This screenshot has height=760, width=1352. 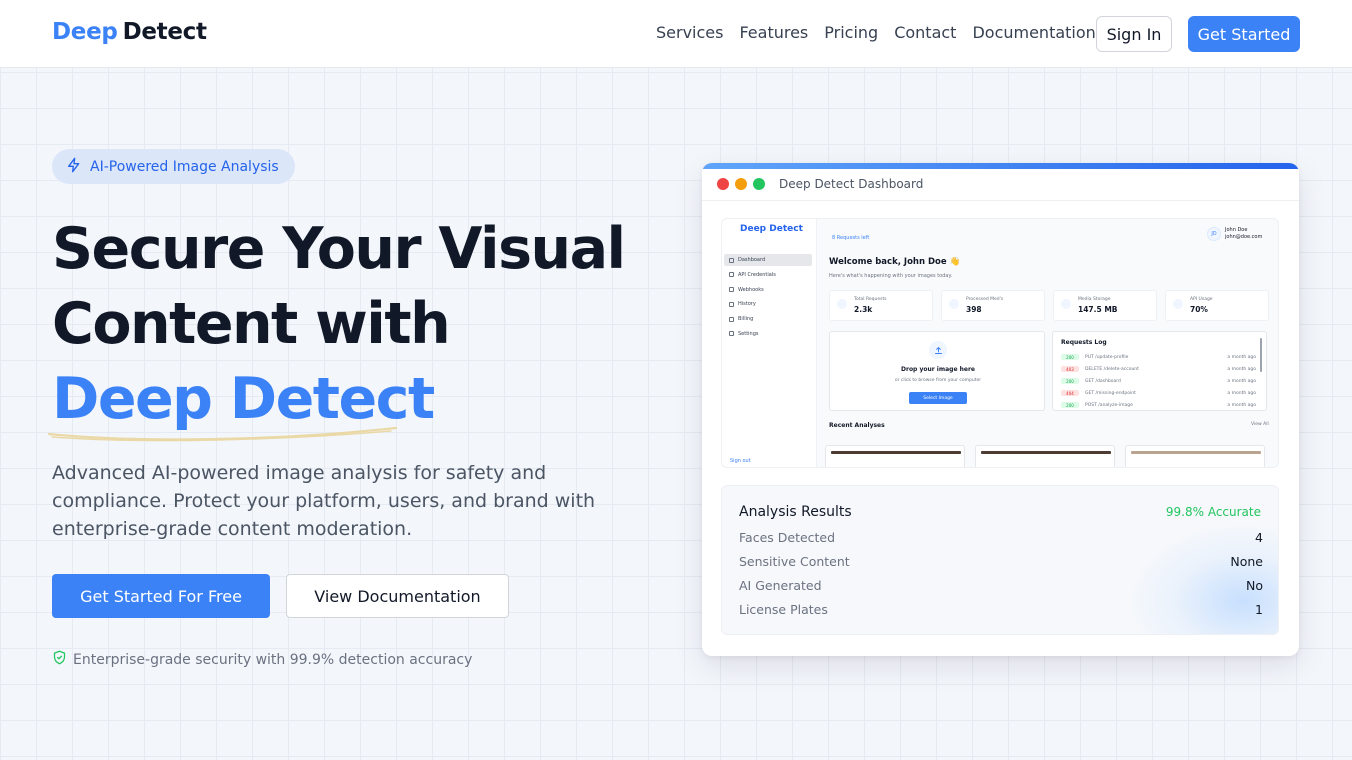 What do you see at coordinates (1158, 393) in the screenshot?
I see `log-row: 404 GET /missing-endpoint a month ago` at bounding box center [1158, 393].